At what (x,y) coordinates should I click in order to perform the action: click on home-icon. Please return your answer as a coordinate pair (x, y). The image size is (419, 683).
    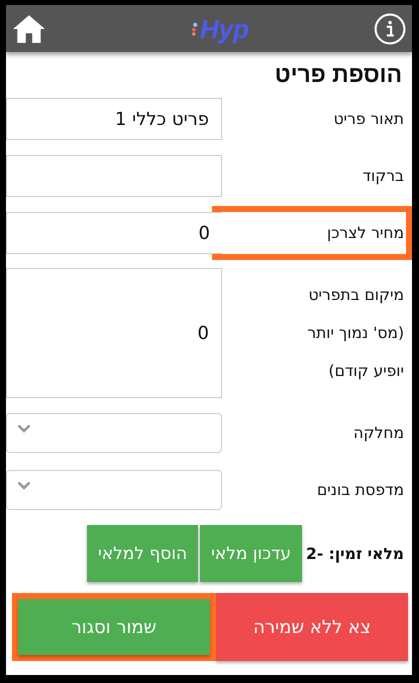
    Looking at the image, I should click on (29, 29).